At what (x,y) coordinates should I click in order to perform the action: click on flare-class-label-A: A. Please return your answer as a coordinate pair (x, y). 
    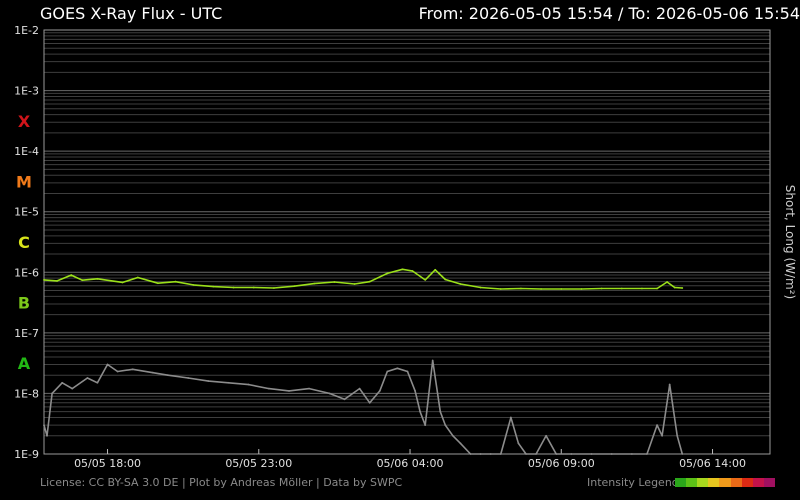
    Looking at the image, I should click on (24, 363).